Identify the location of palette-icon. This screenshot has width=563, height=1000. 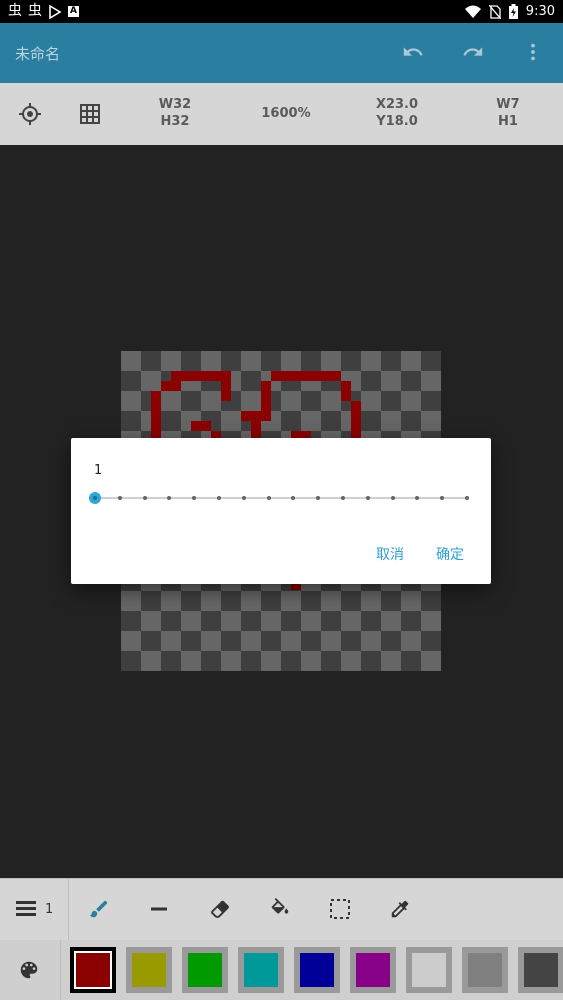
(29, 972).